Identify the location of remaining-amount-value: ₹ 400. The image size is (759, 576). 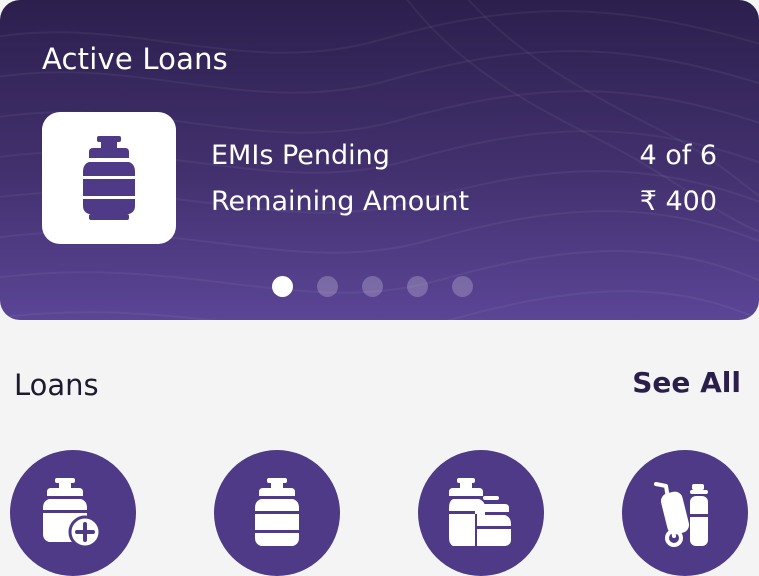
(678, 201).